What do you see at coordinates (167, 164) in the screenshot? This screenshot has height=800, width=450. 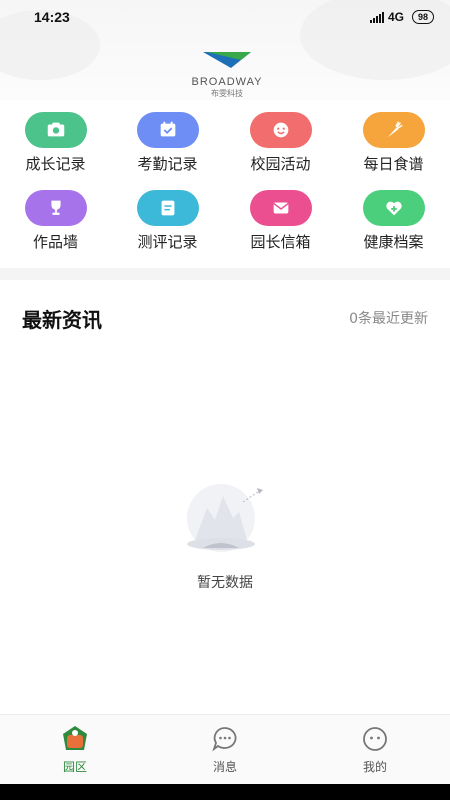 I see `feature-label: 考勤记录` at bounding box center [167, 164].